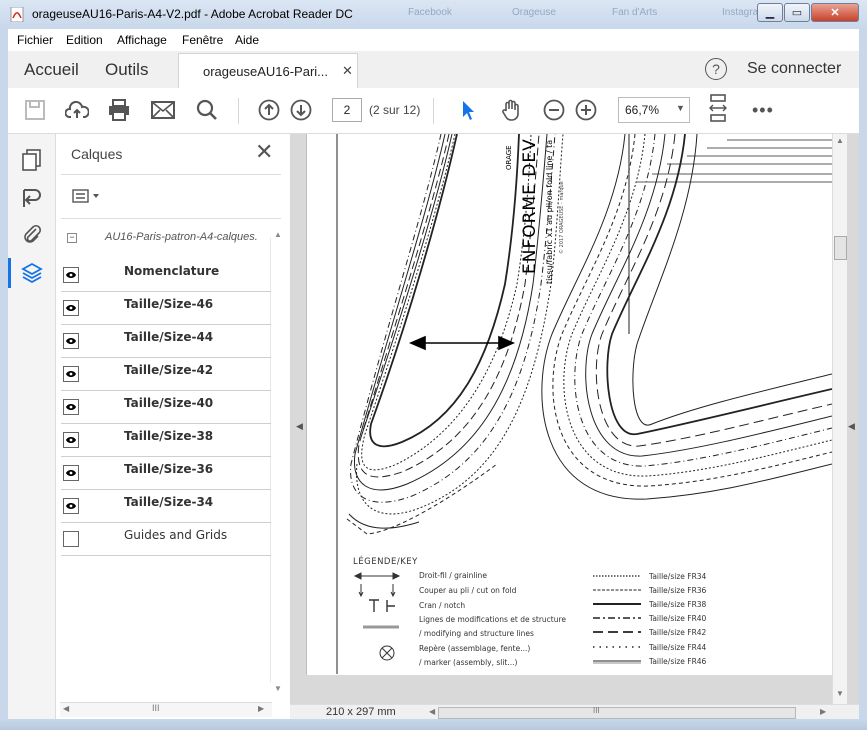  What do you see at coordinates (654, 110) in the screenshot?
I see `zoom-dropdown: 66,7% ▼` at bounding box center [654, 110].